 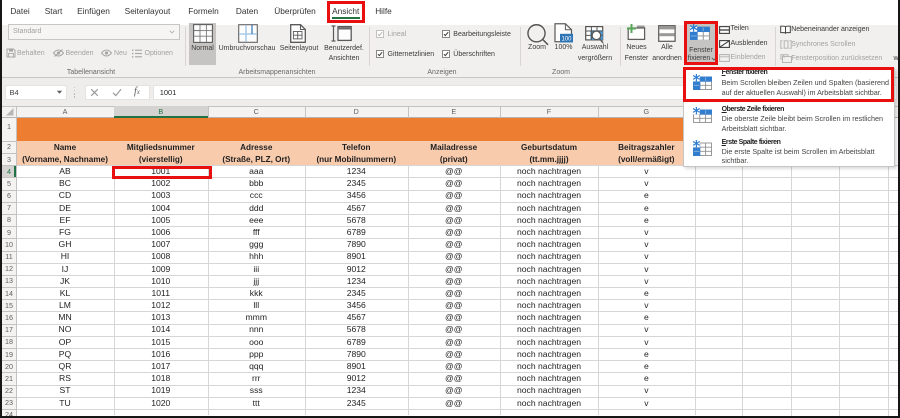 I want to click on svg-text: 100, so click(x=566, y=40).